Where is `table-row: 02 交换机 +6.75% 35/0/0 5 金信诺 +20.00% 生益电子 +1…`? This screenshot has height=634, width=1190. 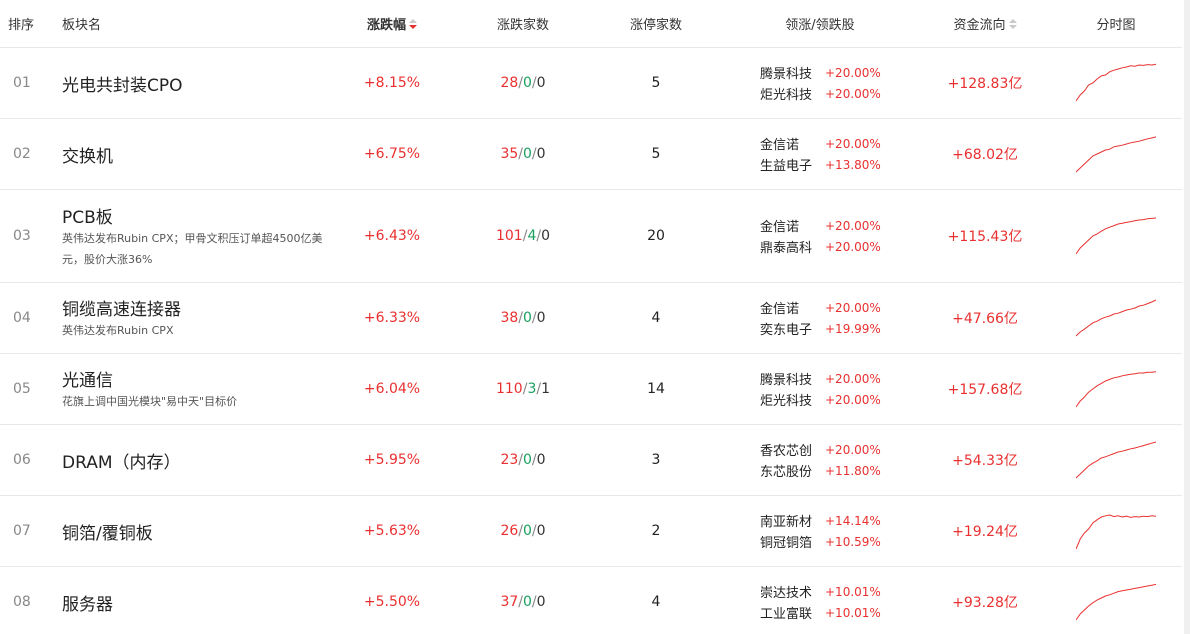 table-row: 02 交换机 +6.75% 35/0/0 5 金信诺 +20.00% 生益电子 +1… is located at coordinates (591, 154).